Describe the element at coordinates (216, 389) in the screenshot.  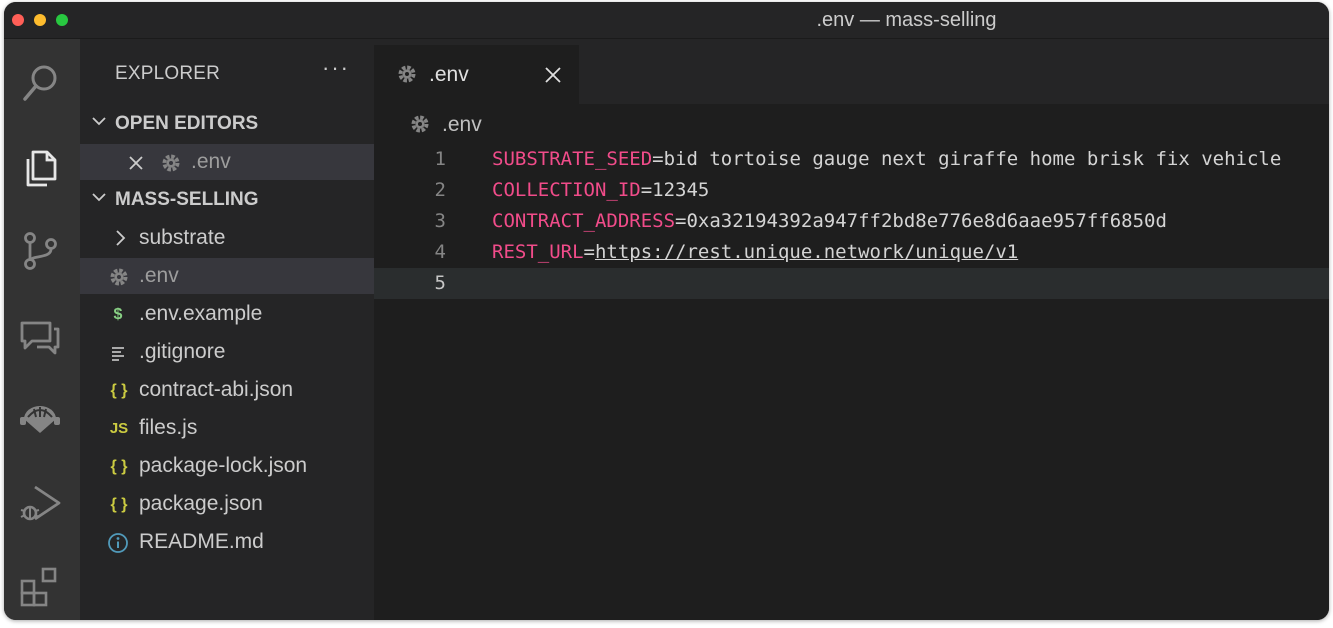
I see `file-name: contract-abi.json` at that location.